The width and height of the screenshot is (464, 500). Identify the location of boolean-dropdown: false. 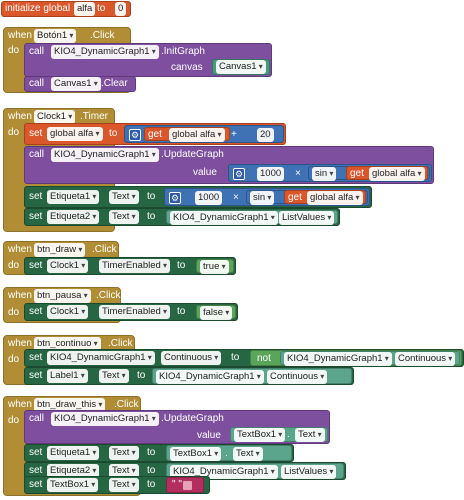
(216, 313).